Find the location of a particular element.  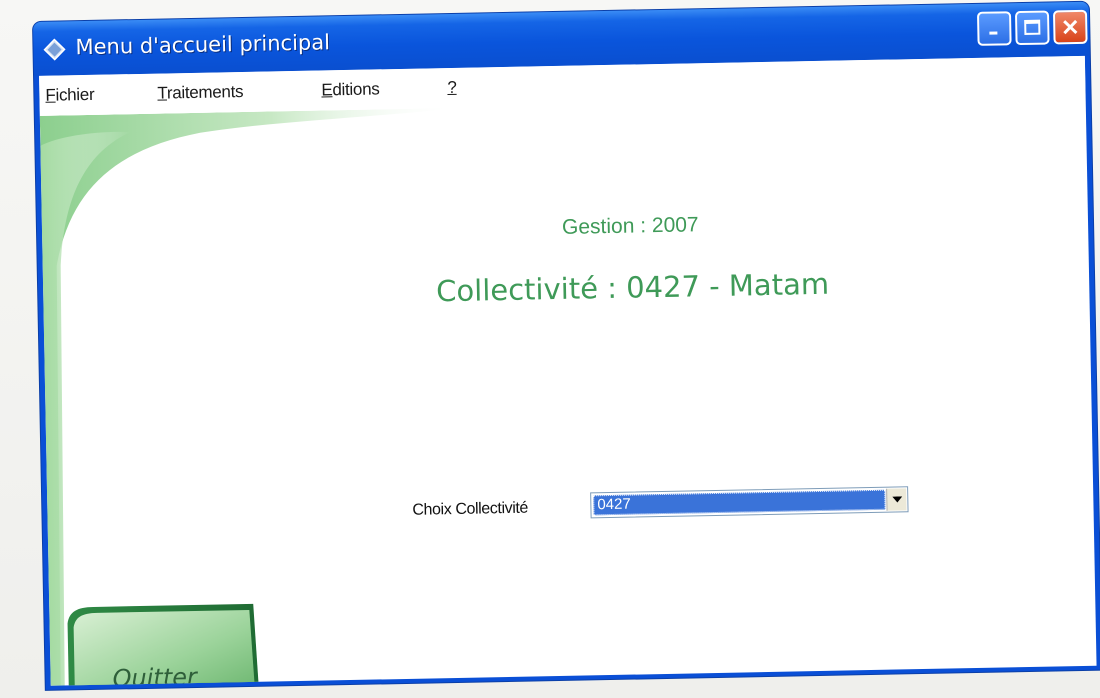

close-button is located at coordinates (1070, 27).